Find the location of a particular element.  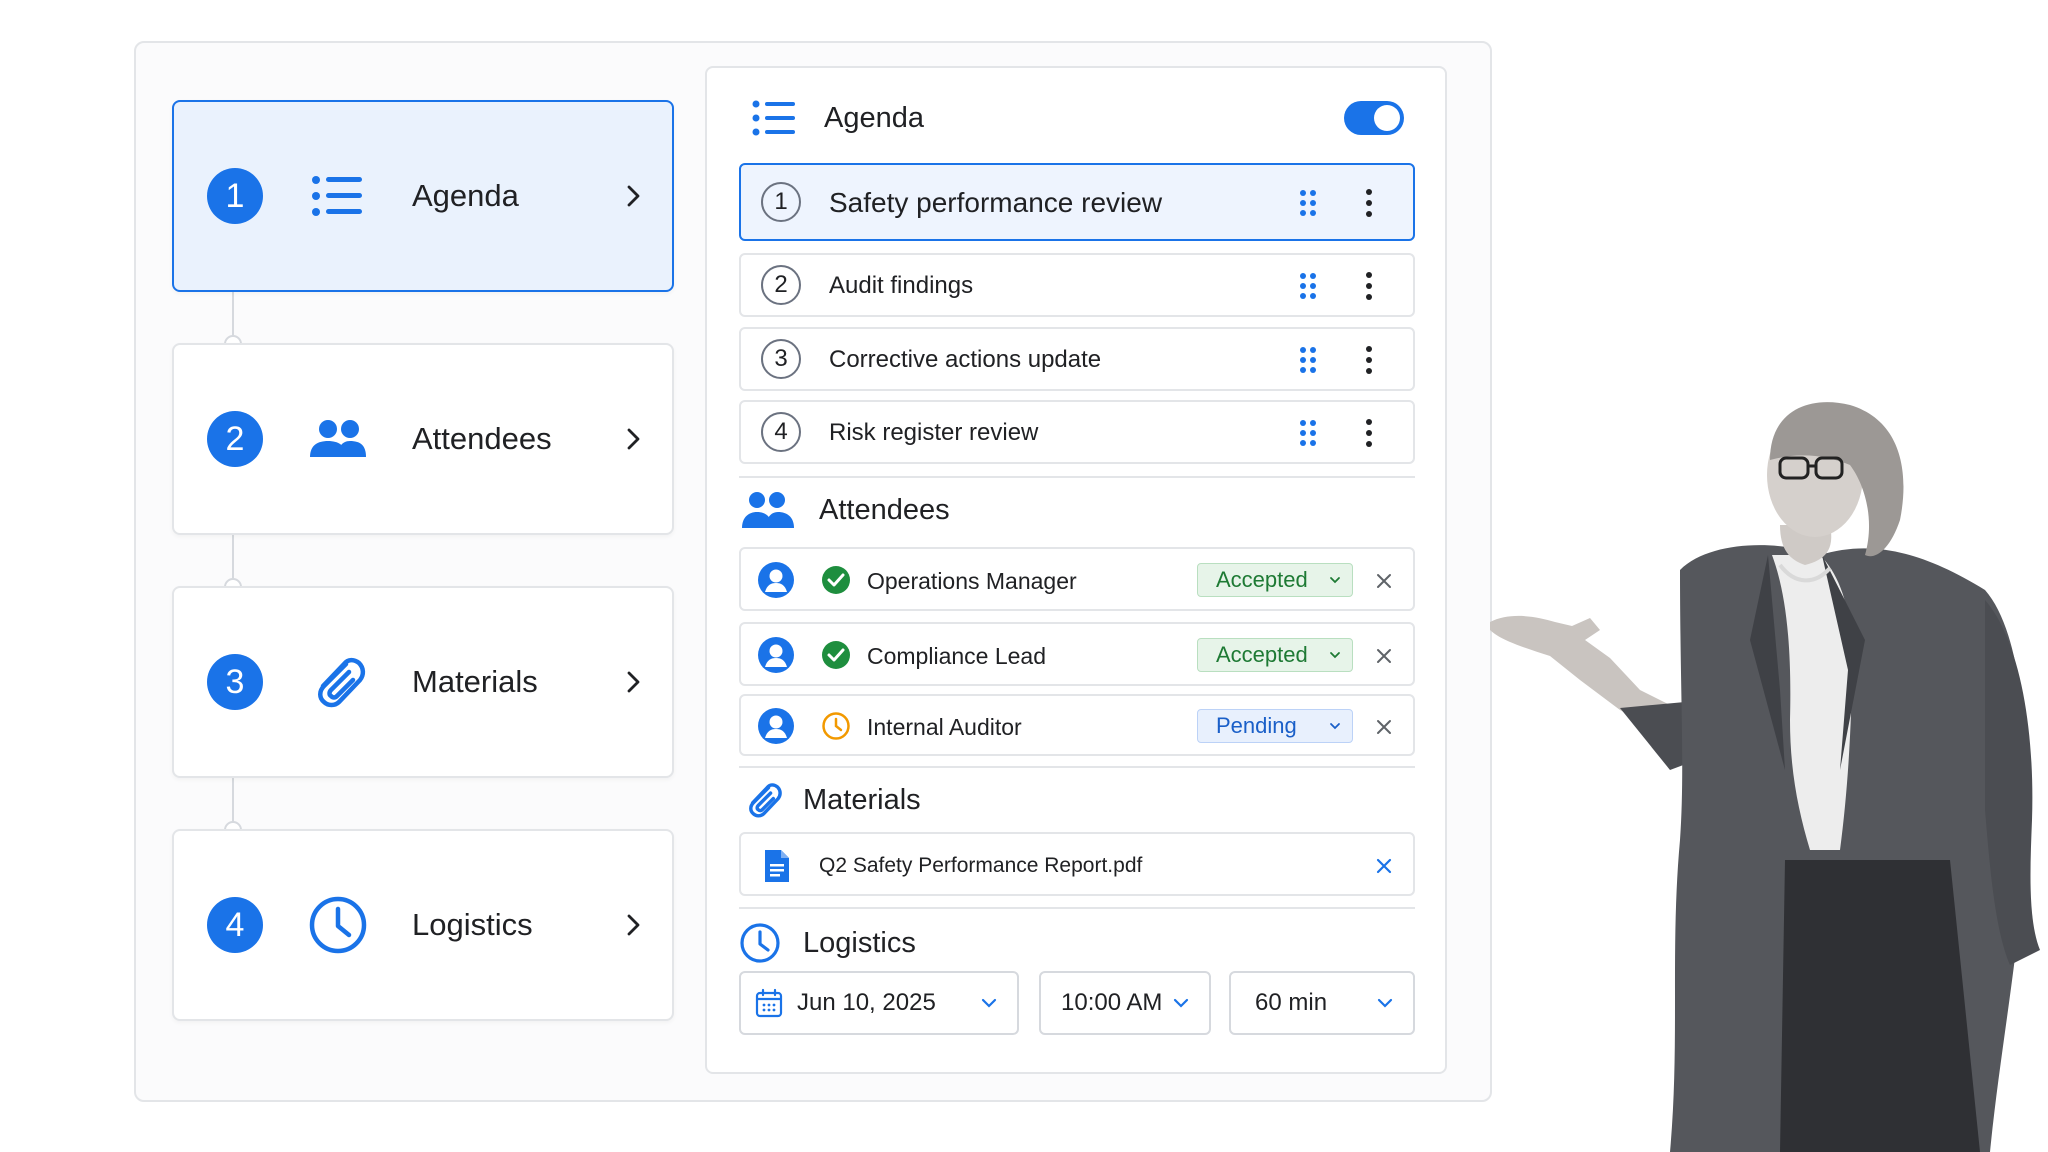

step-number: 3 is located at coordinates (235, 682).